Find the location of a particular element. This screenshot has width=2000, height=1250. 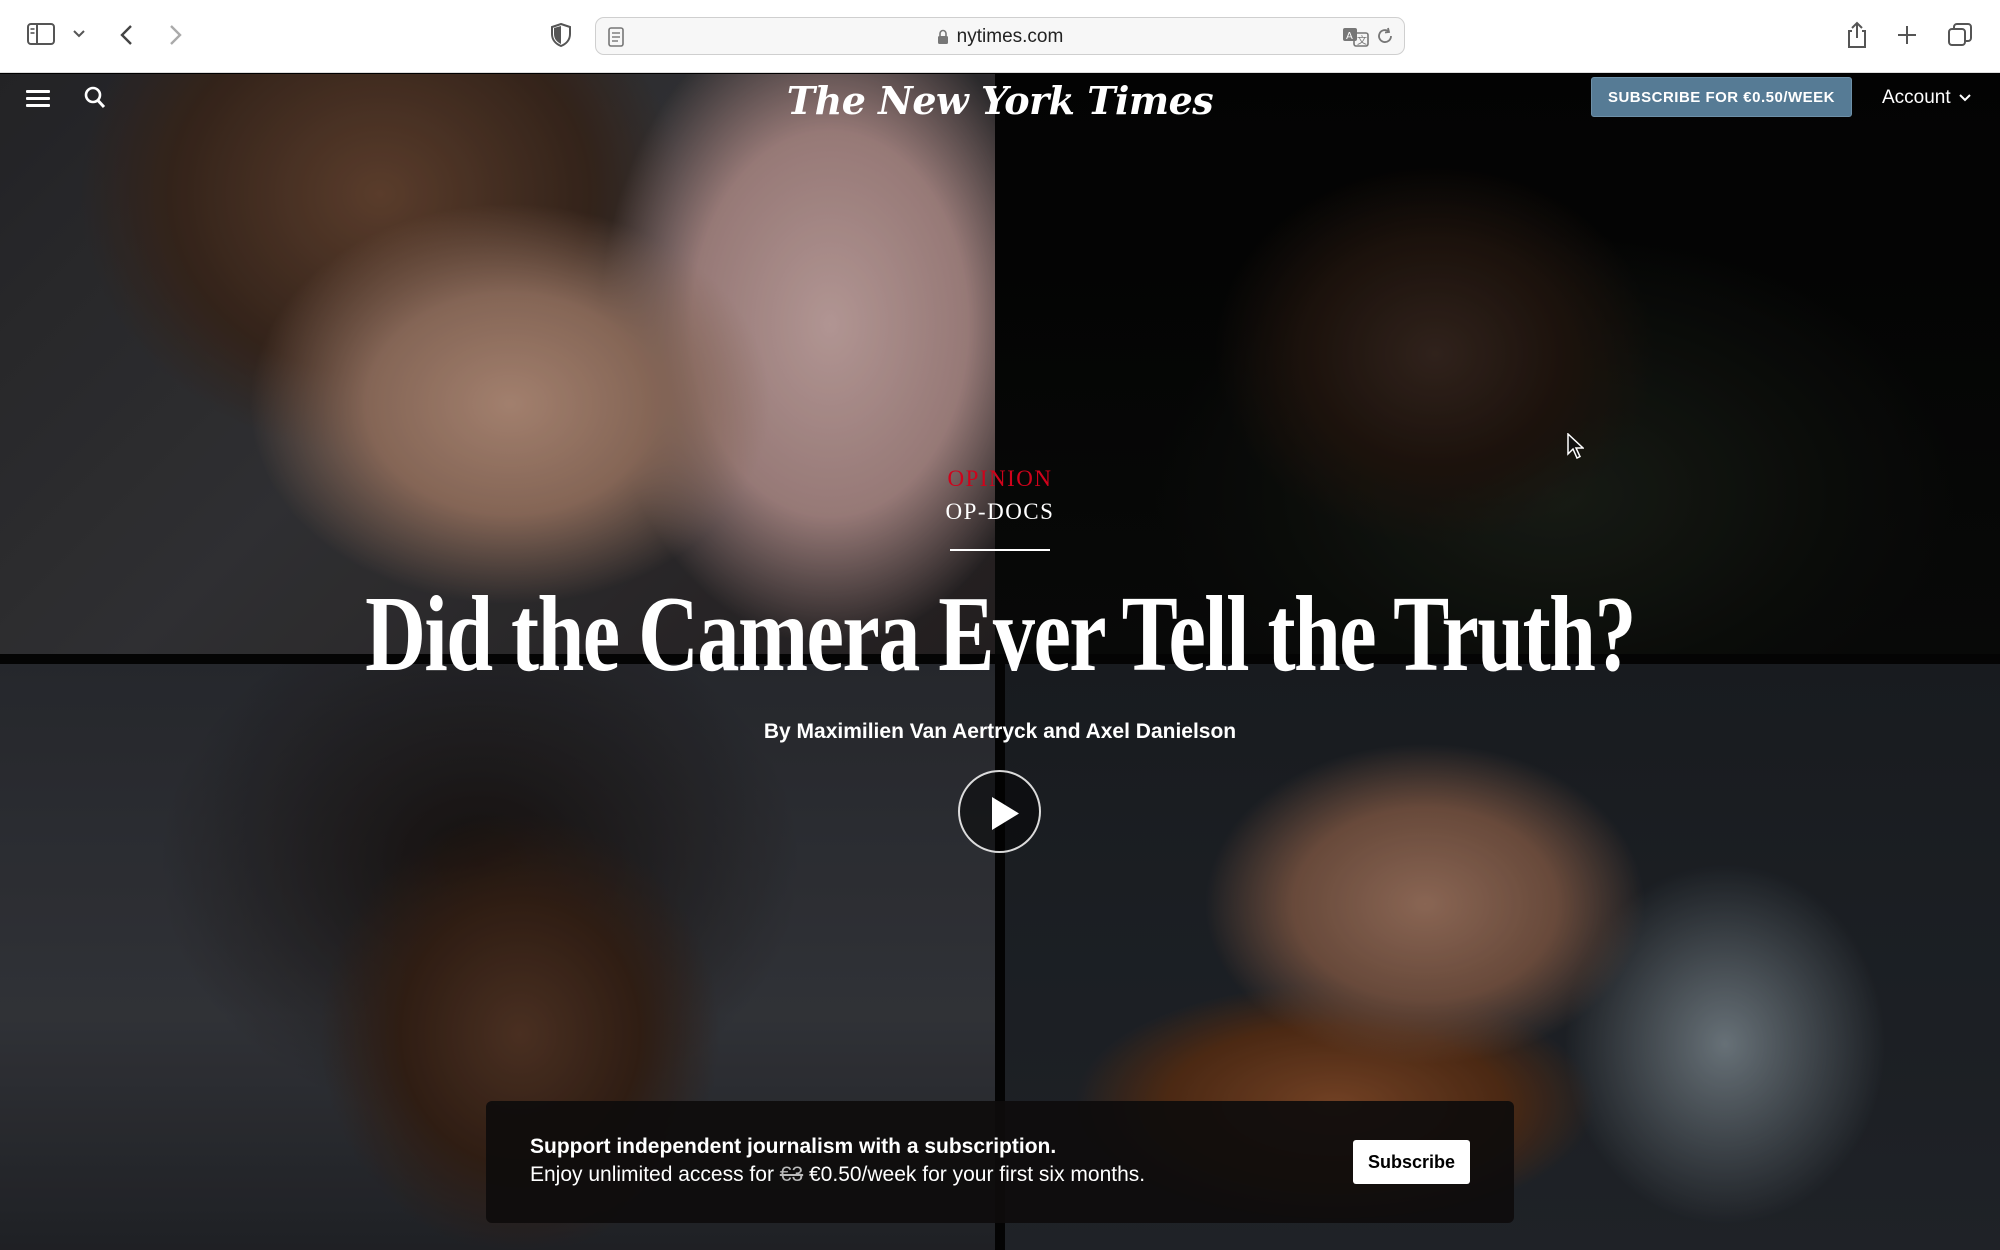

play-icon is located at coordinates (1005, 813).